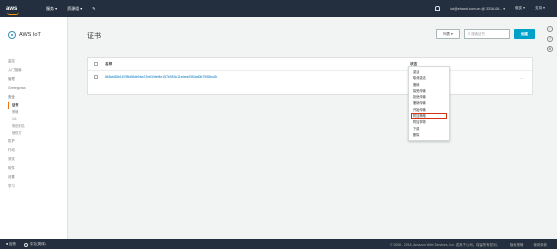  Describe the element at coordinates (17, 119) in the screenshot. I see `sidebar-subitem-ca: CA` at that location.